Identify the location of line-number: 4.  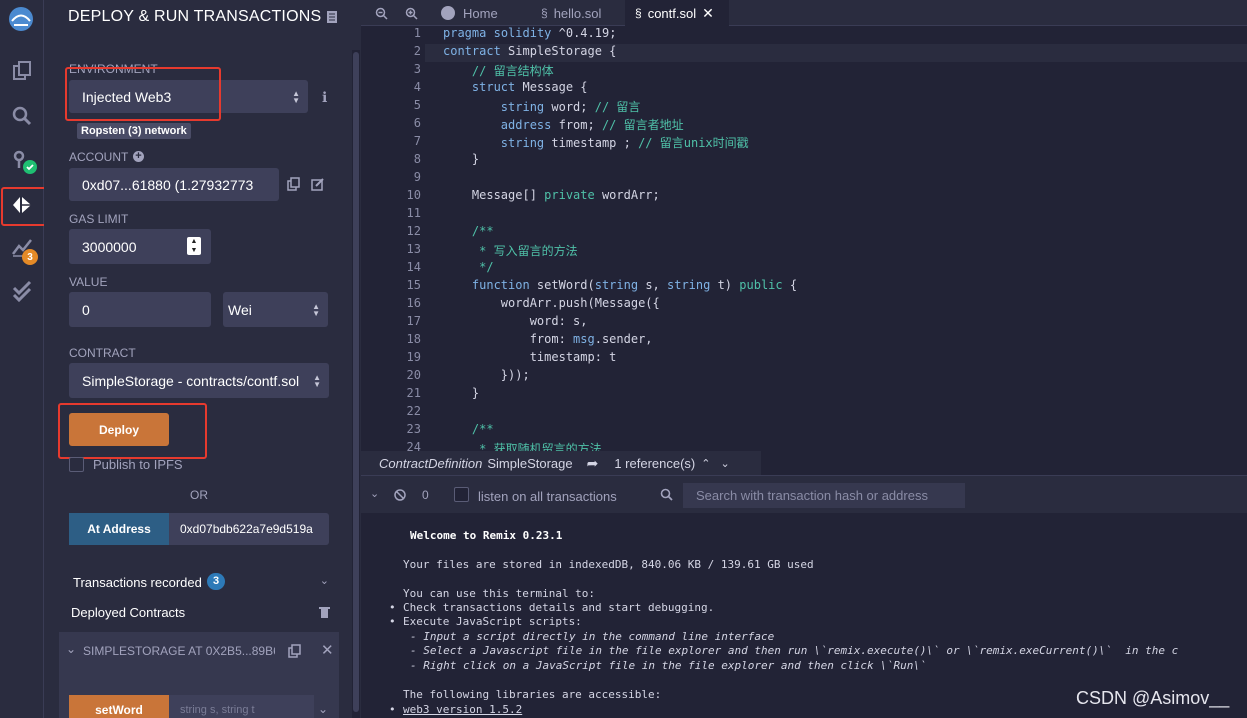
(417, 87).